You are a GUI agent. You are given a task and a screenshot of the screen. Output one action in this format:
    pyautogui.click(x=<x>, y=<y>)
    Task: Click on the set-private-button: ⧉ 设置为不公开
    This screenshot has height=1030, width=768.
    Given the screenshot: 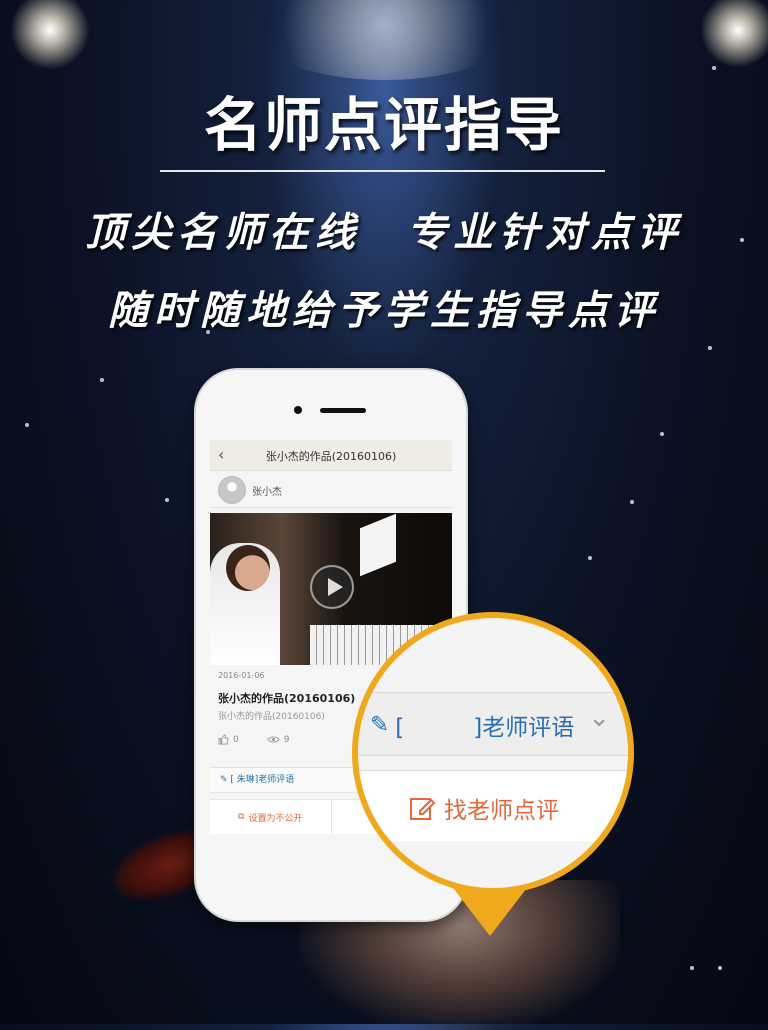 What is the action you would take?
    pyautogui.click(x=270, y=817)
    